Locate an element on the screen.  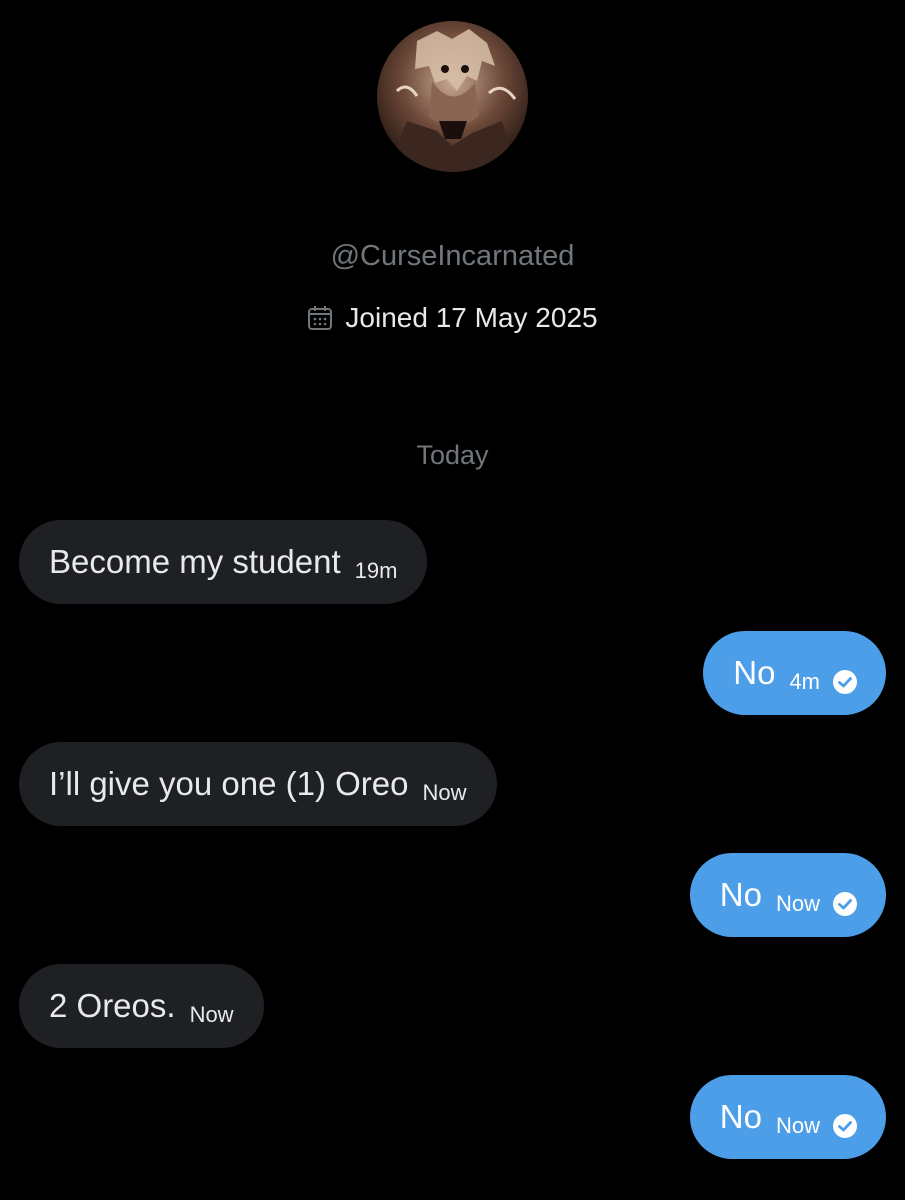
message-bubble-incoming: I’ll give you one (1) Oreo Now is located at coordinates (258, 784).